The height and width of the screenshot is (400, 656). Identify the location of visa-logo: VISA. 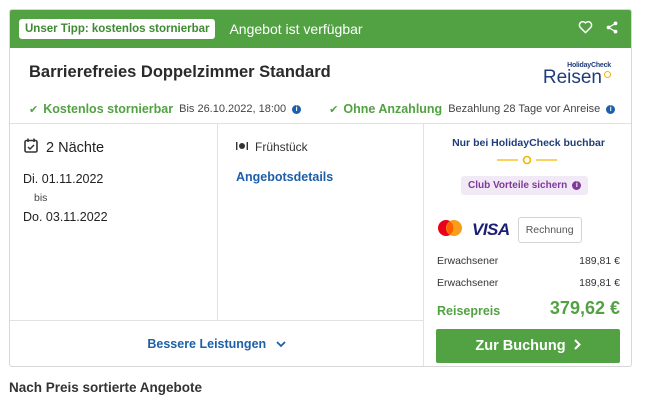
(491, 229).